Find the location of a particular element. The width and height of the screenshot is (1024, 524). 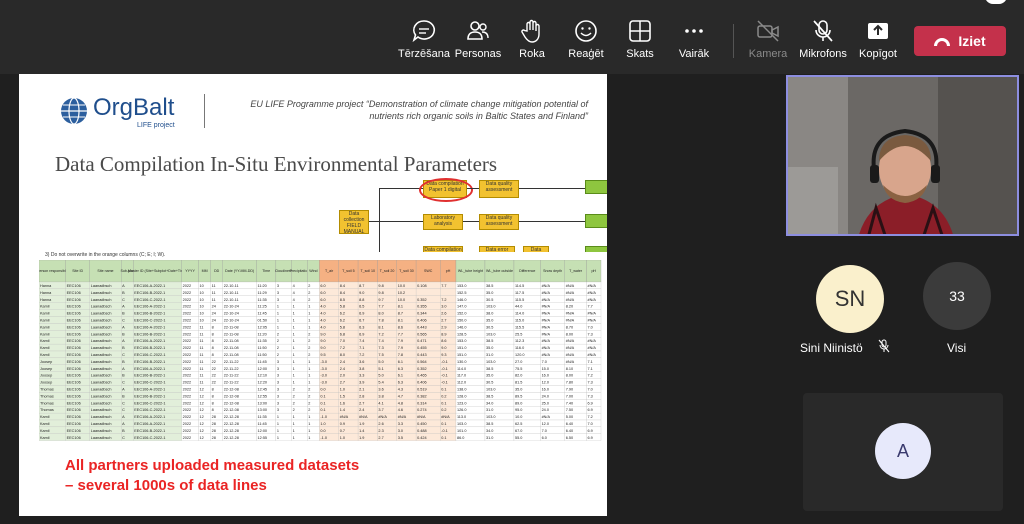

table-cell-text: 115.5 is located at coordinates (519, 327).